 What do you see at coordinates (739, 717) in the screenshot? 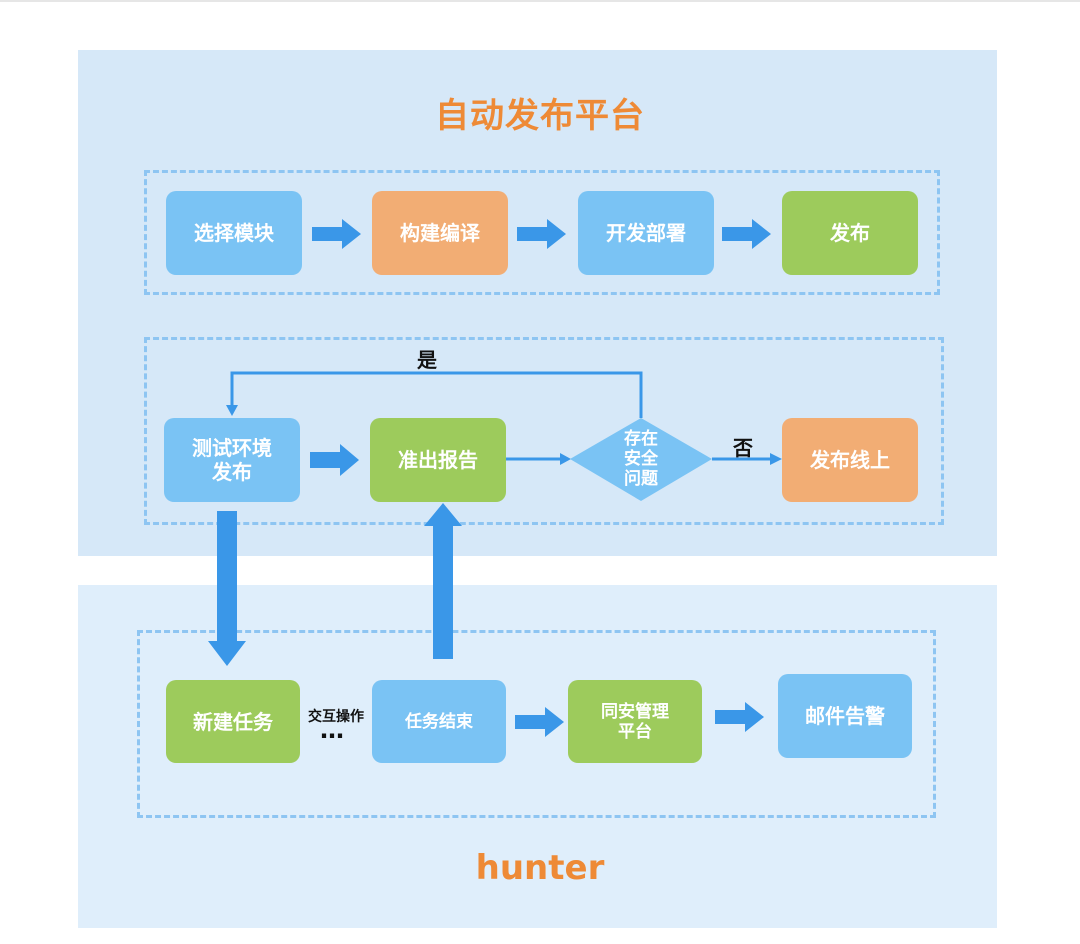
I see `arrow-tongan-to-email` at bounding box center [739, 717].